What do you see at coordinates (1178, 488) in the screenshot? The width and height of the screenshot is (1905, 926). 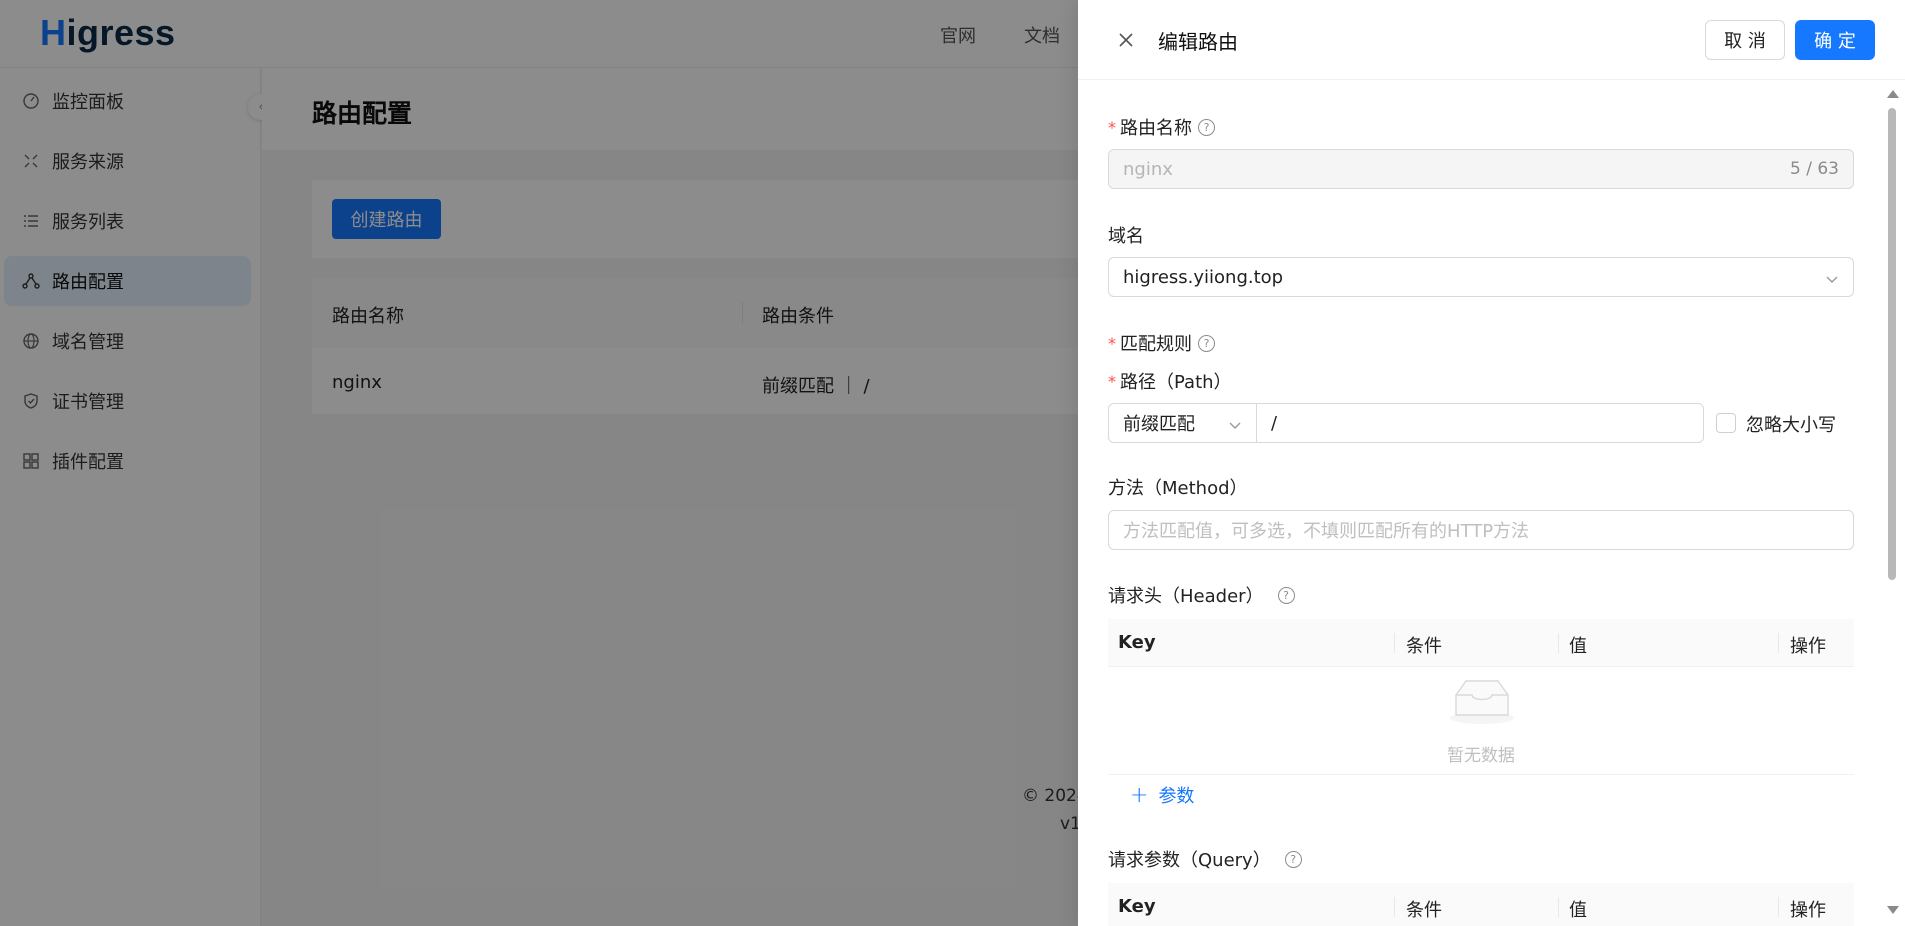 I see `method-label: 方法（Method）` at bounding box center [1178, 488].